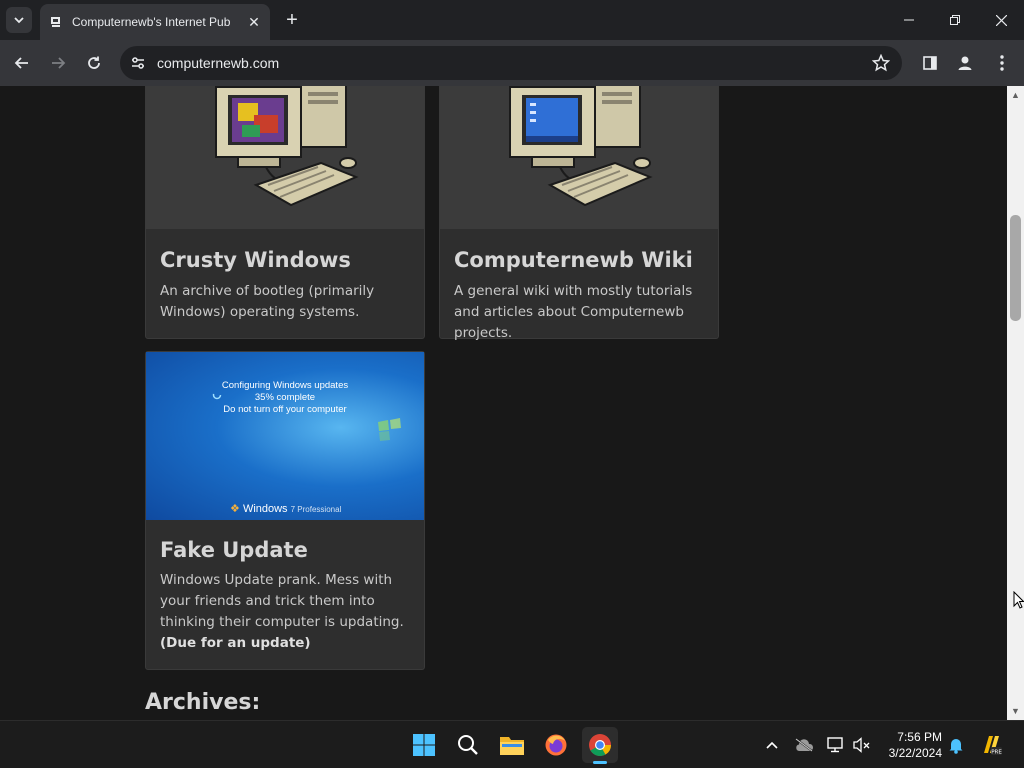 The height and width of the screenshot is (768, 1024). Describe the element at coordinates (919, 737) in the screenshot. I see `clock-time: 7:56 PM` at that location.